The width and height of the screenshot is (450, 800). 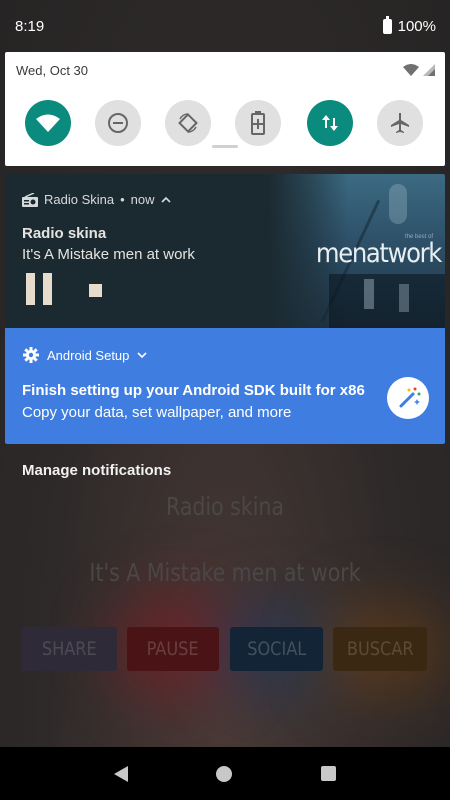 What do you see at coordinates (411, 70) in the screenshot?
I see `wifi-signal-icon` at bounding box center [411, 70].